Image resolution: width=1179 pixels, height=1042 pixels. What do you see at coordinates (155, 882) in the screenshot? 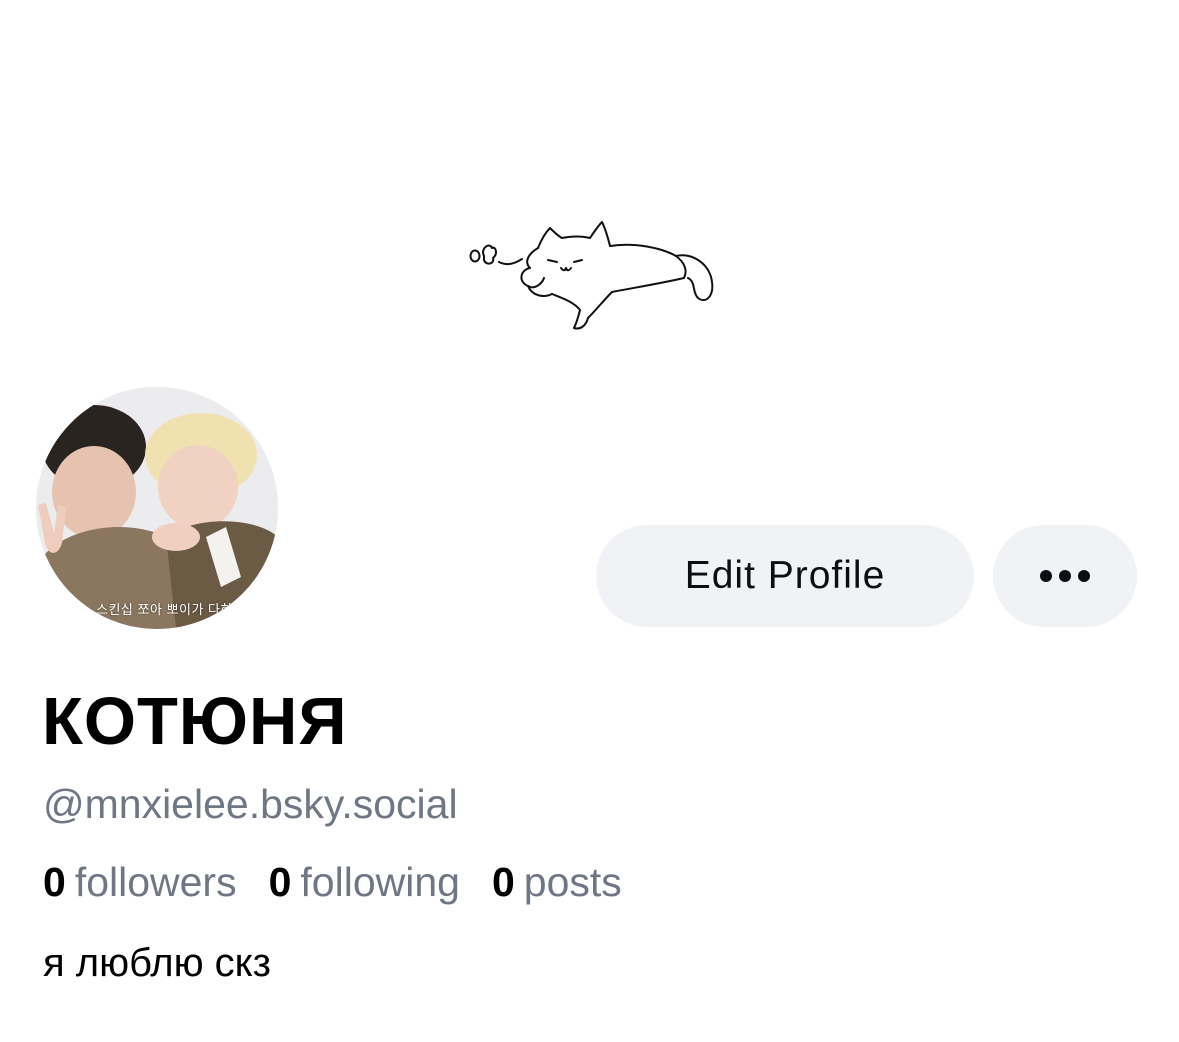
I see `followers-label: followers` at bounding box center [155, 882].